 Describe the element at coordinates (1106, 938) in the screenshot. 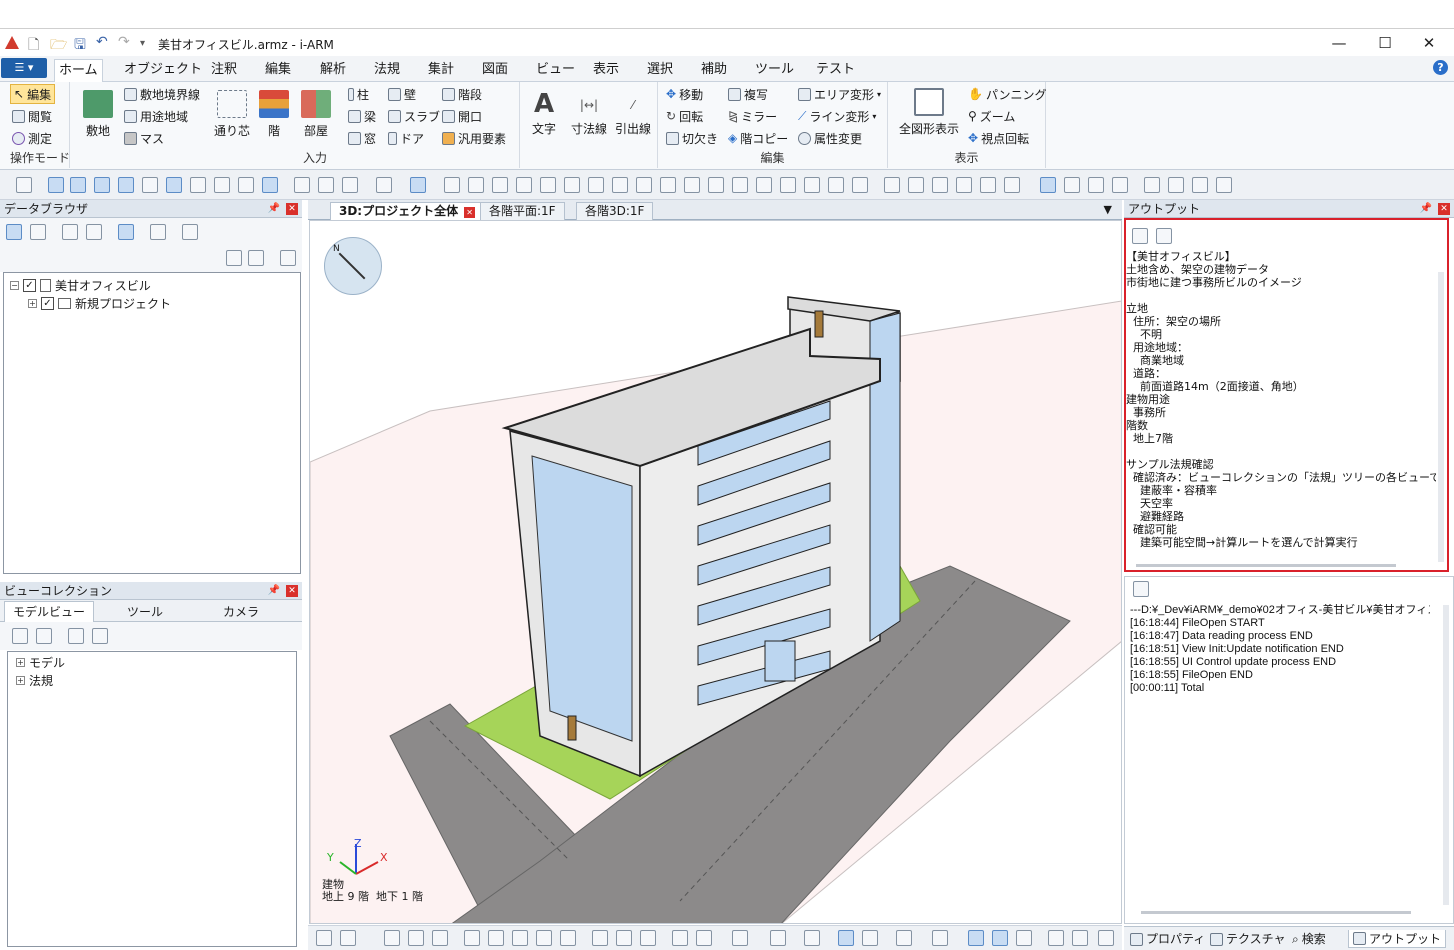

I see `settings-icon` at that location.